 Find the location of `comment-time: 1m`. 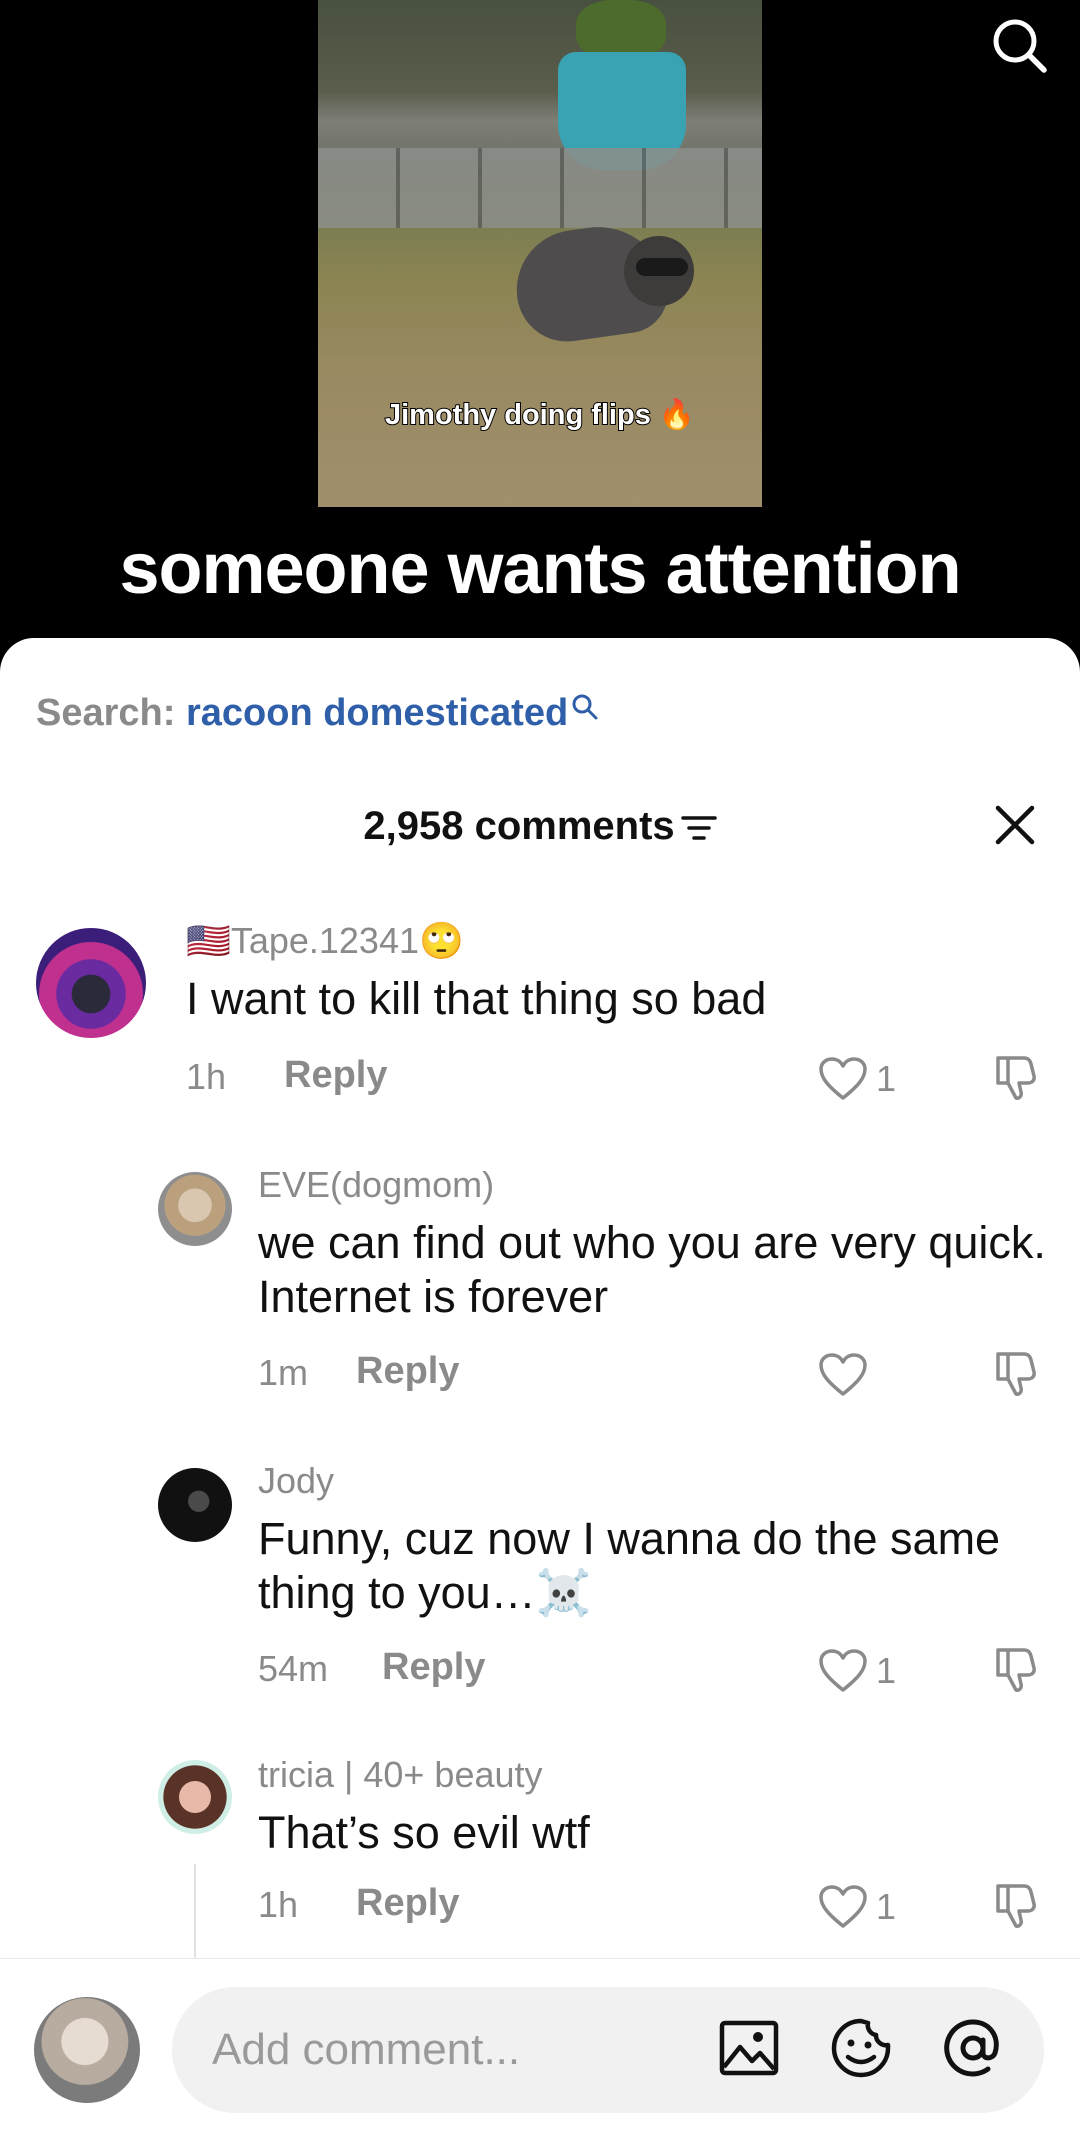

comment-time: 1m is located at coordinates (283, 1372).